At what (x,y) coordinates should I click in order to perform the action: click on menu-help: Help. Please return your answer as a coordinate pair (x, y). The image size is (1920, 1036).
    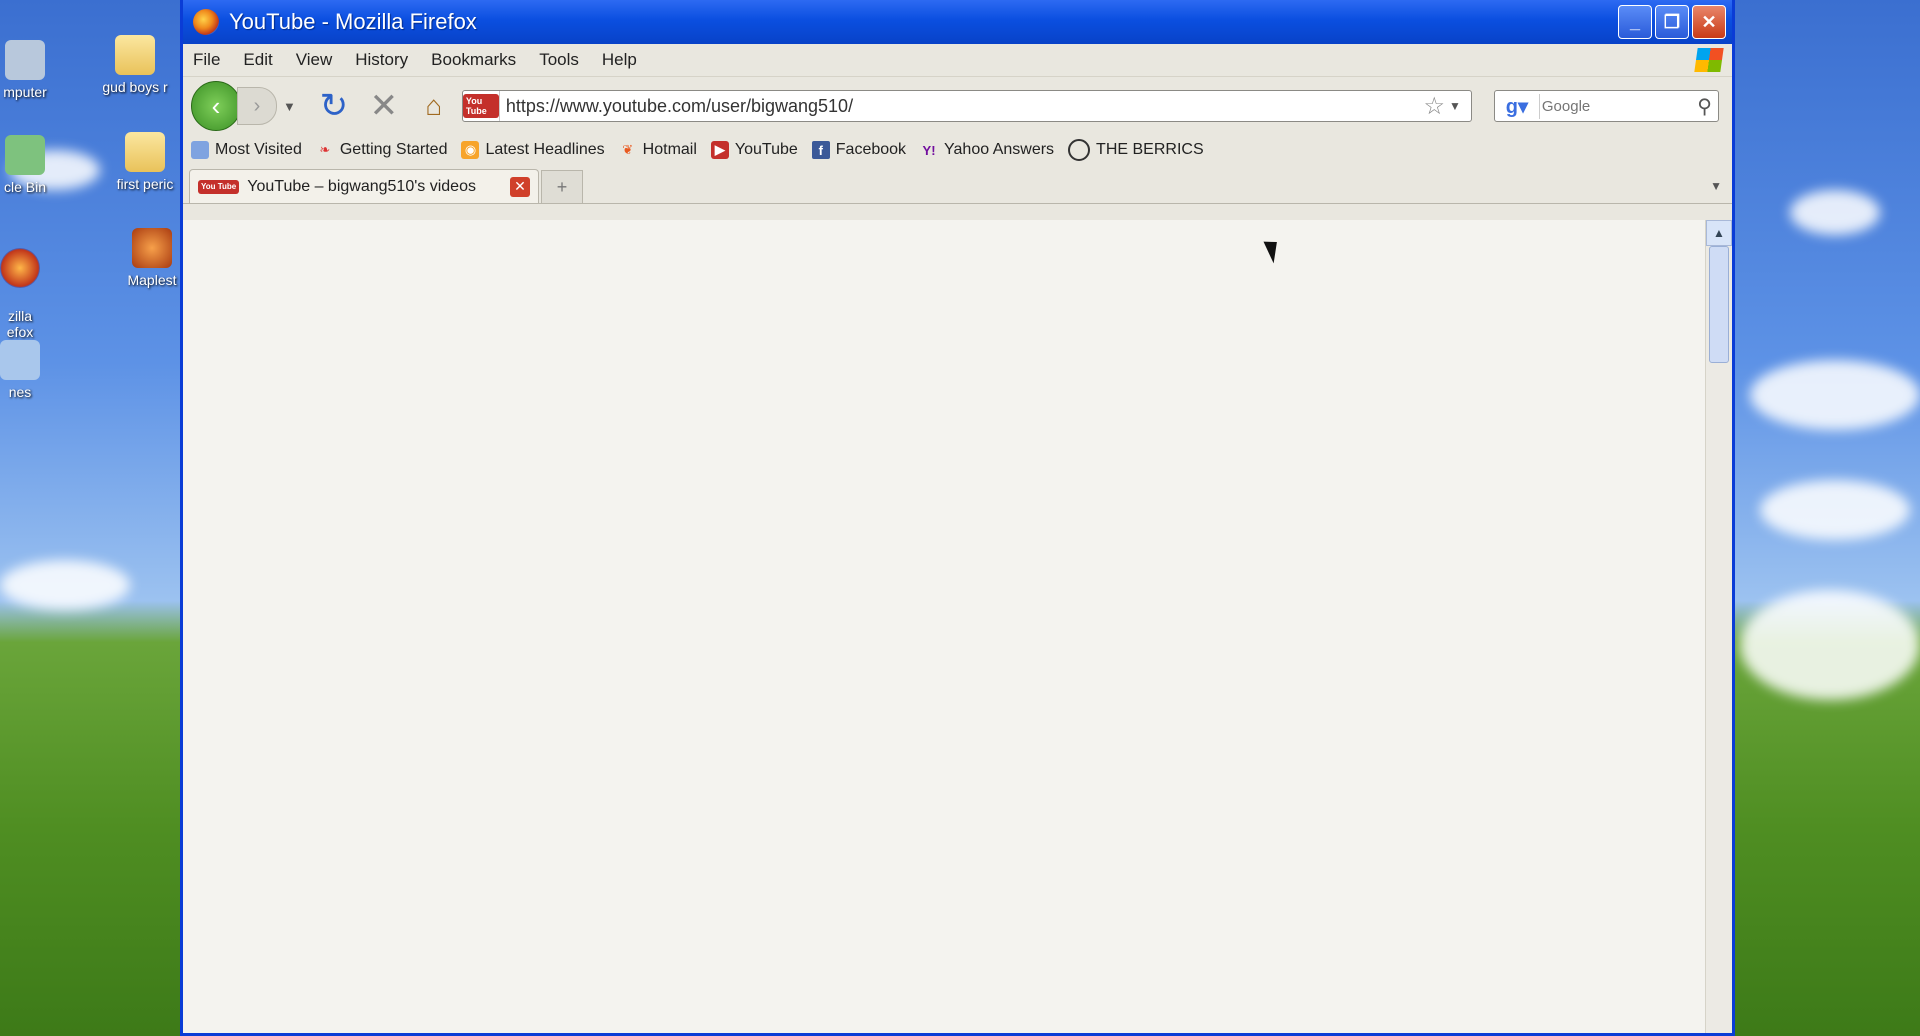
    Looking at the image, I should click on (619, 60).